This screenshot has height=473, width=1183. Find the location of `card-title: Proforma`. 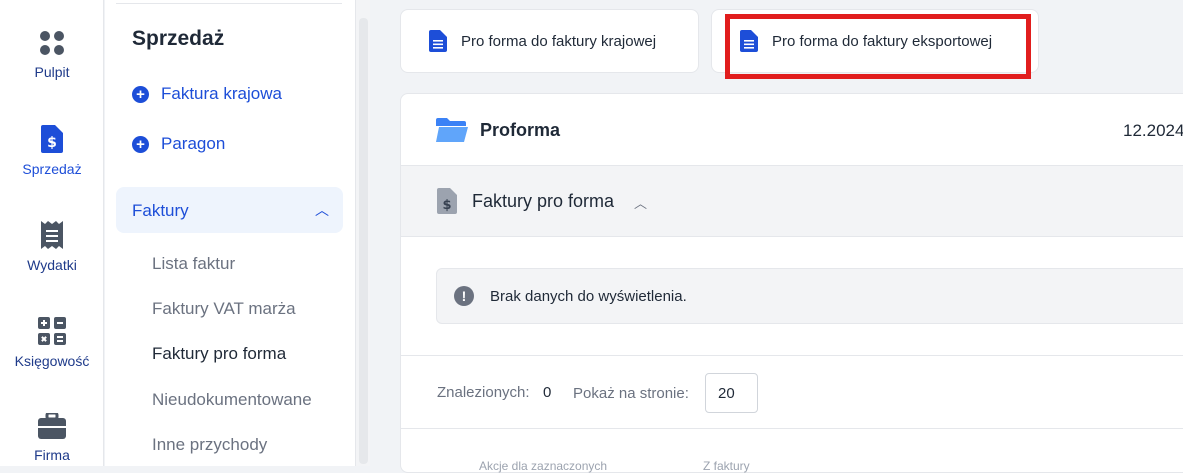

card-title: Proforma is located at coordinates (520, 130).